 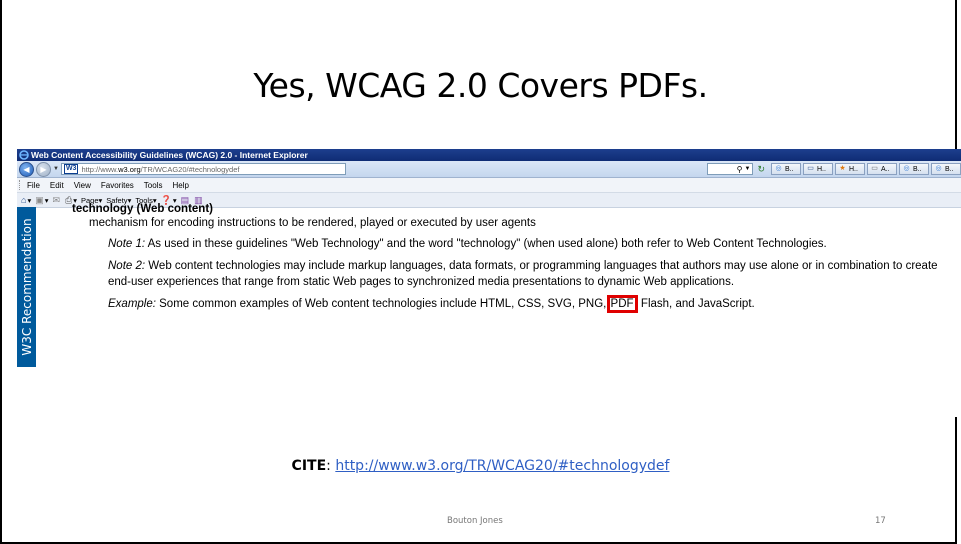 I want to click on menu-tools: Tools, so click(x=153, y=185).